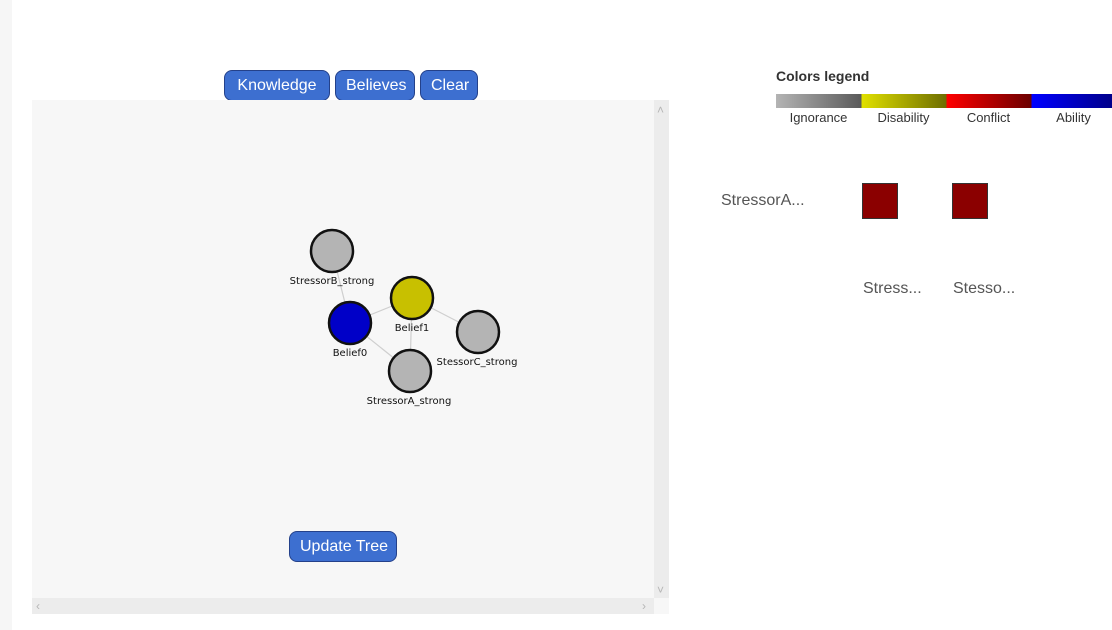 This screenshot has height=630, width=1112. What do you see at coordinates (988, 117) in the screenshot?
I see `legend-label-conflict: Conflict` at bounding box center [988, 117].